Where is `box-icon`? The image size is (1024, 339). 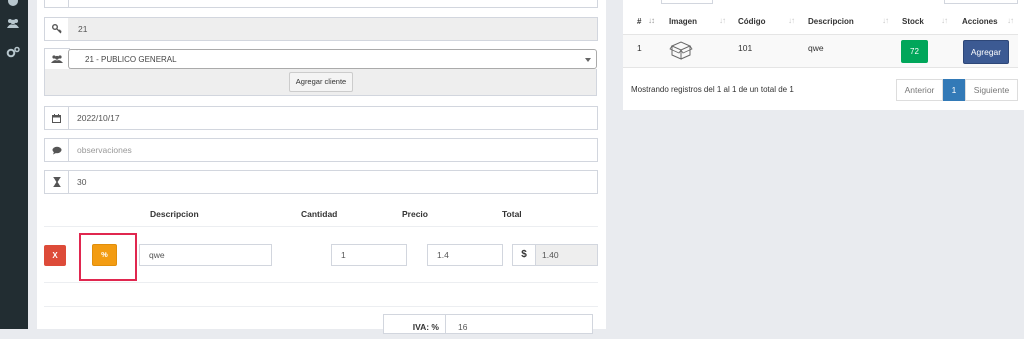
box-icon is located at coordinates (681, 51).